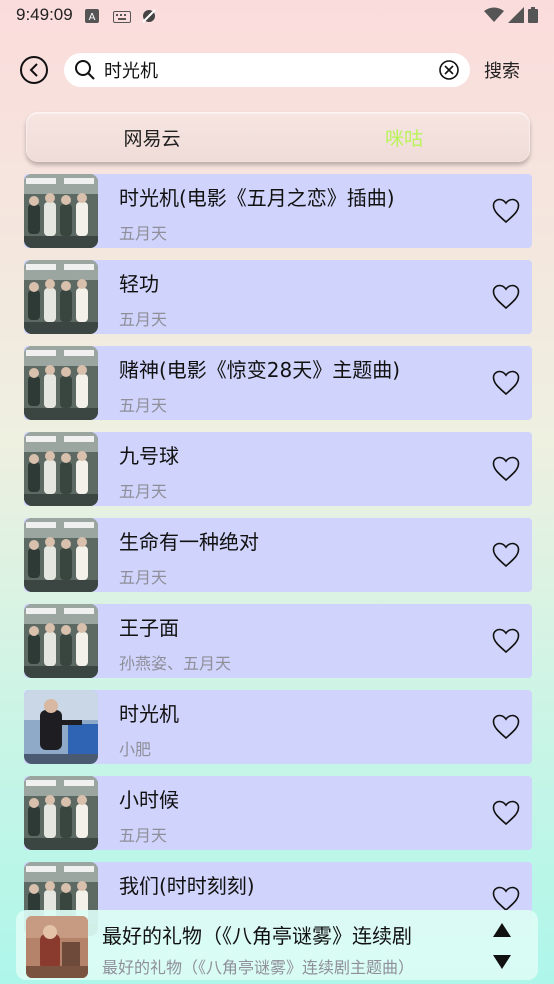 This screenshot has width=554, height=984. I want to click on search-row: 搜索, so click(280, 70).